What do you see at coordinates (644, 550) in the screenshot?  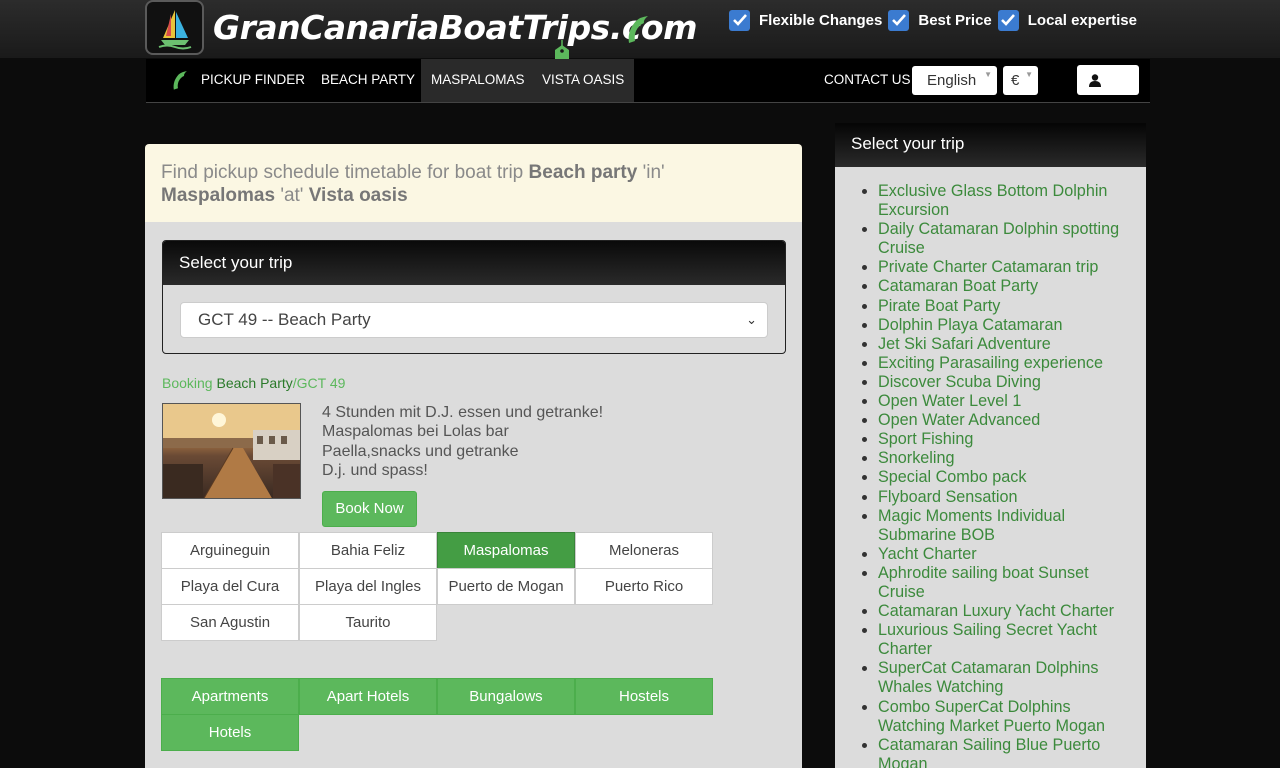 I see `town-meloneras: Meloneras` at bounding box center [644, 550].